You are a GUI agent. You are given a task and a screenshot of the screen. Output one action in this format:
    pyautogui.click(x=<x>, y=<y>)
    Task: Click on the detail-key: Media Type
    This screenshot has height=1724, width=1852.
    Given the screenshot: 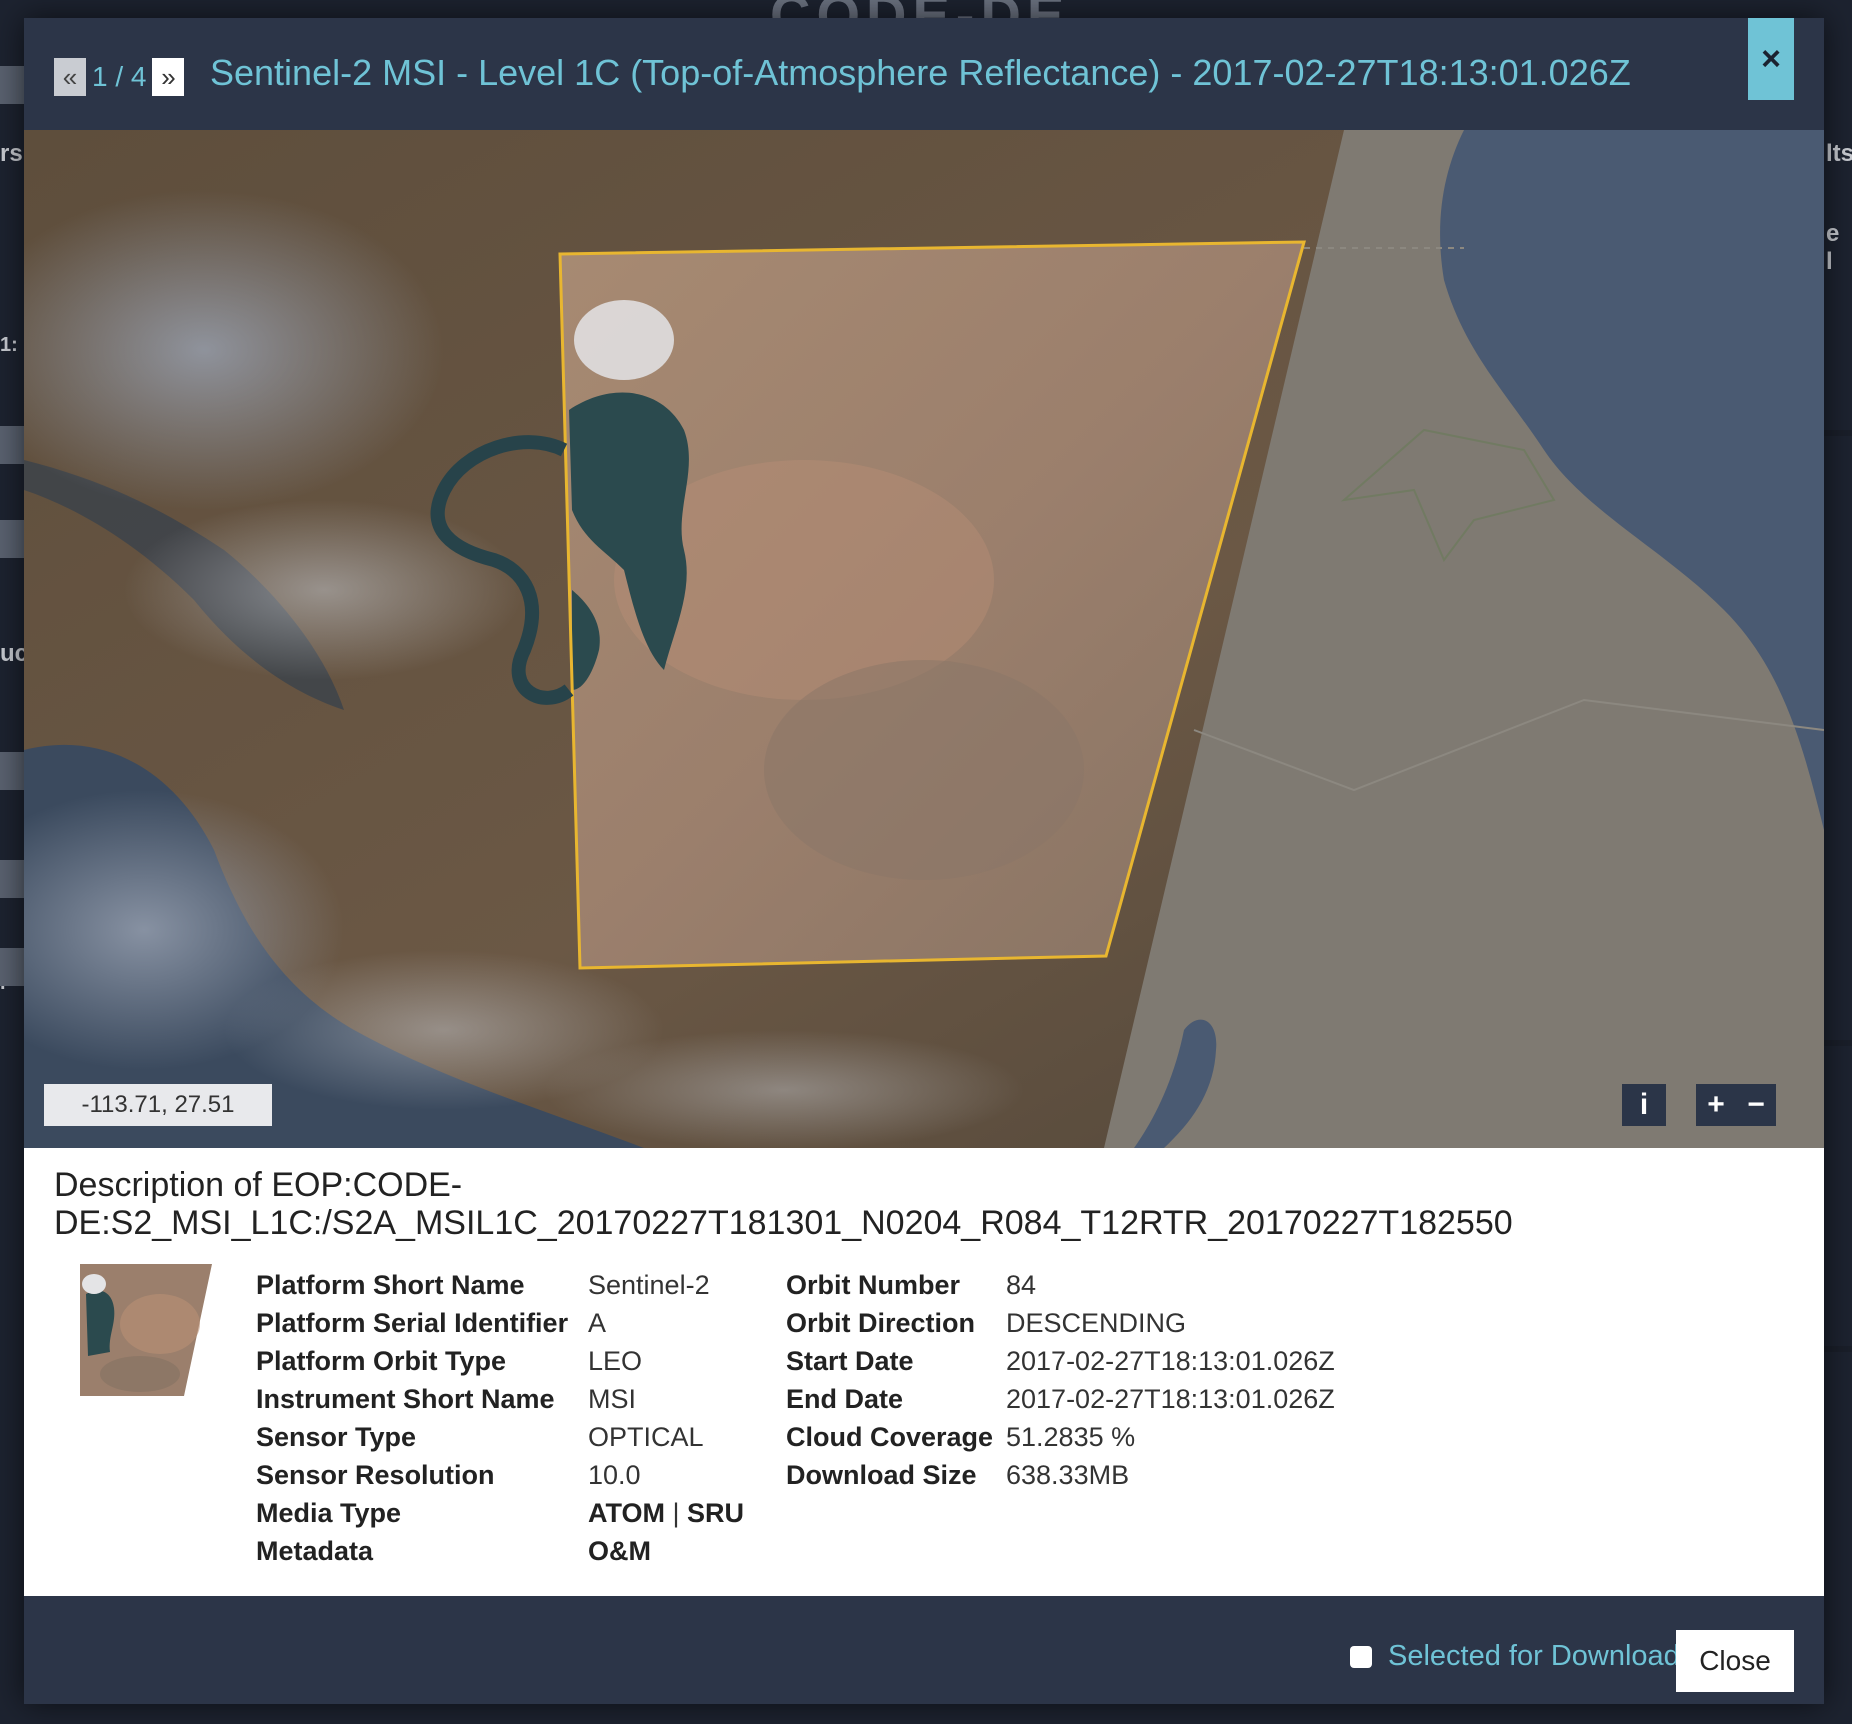 What is the action you would take?
    pyautogui.click(x=329, y=1513)
    